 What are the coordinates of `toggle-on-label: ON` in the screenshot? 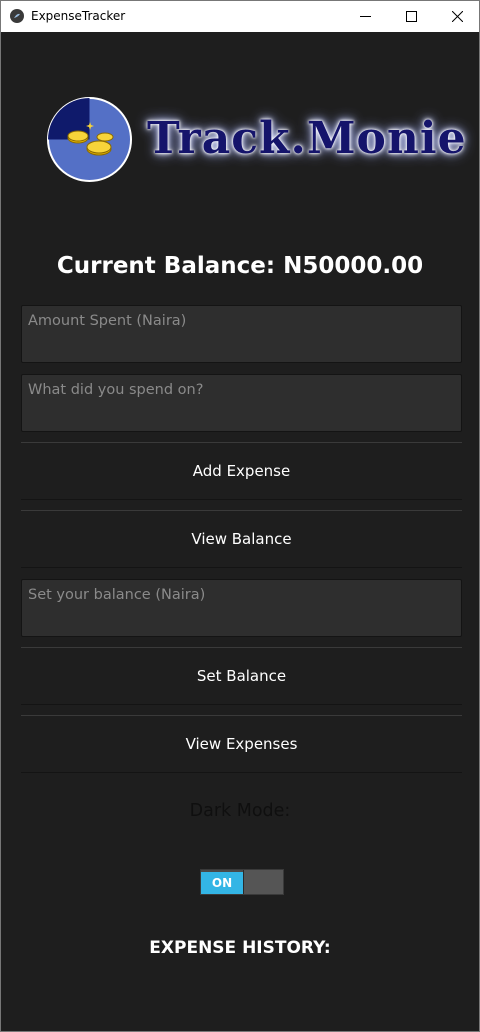 It's located at (222, 883).